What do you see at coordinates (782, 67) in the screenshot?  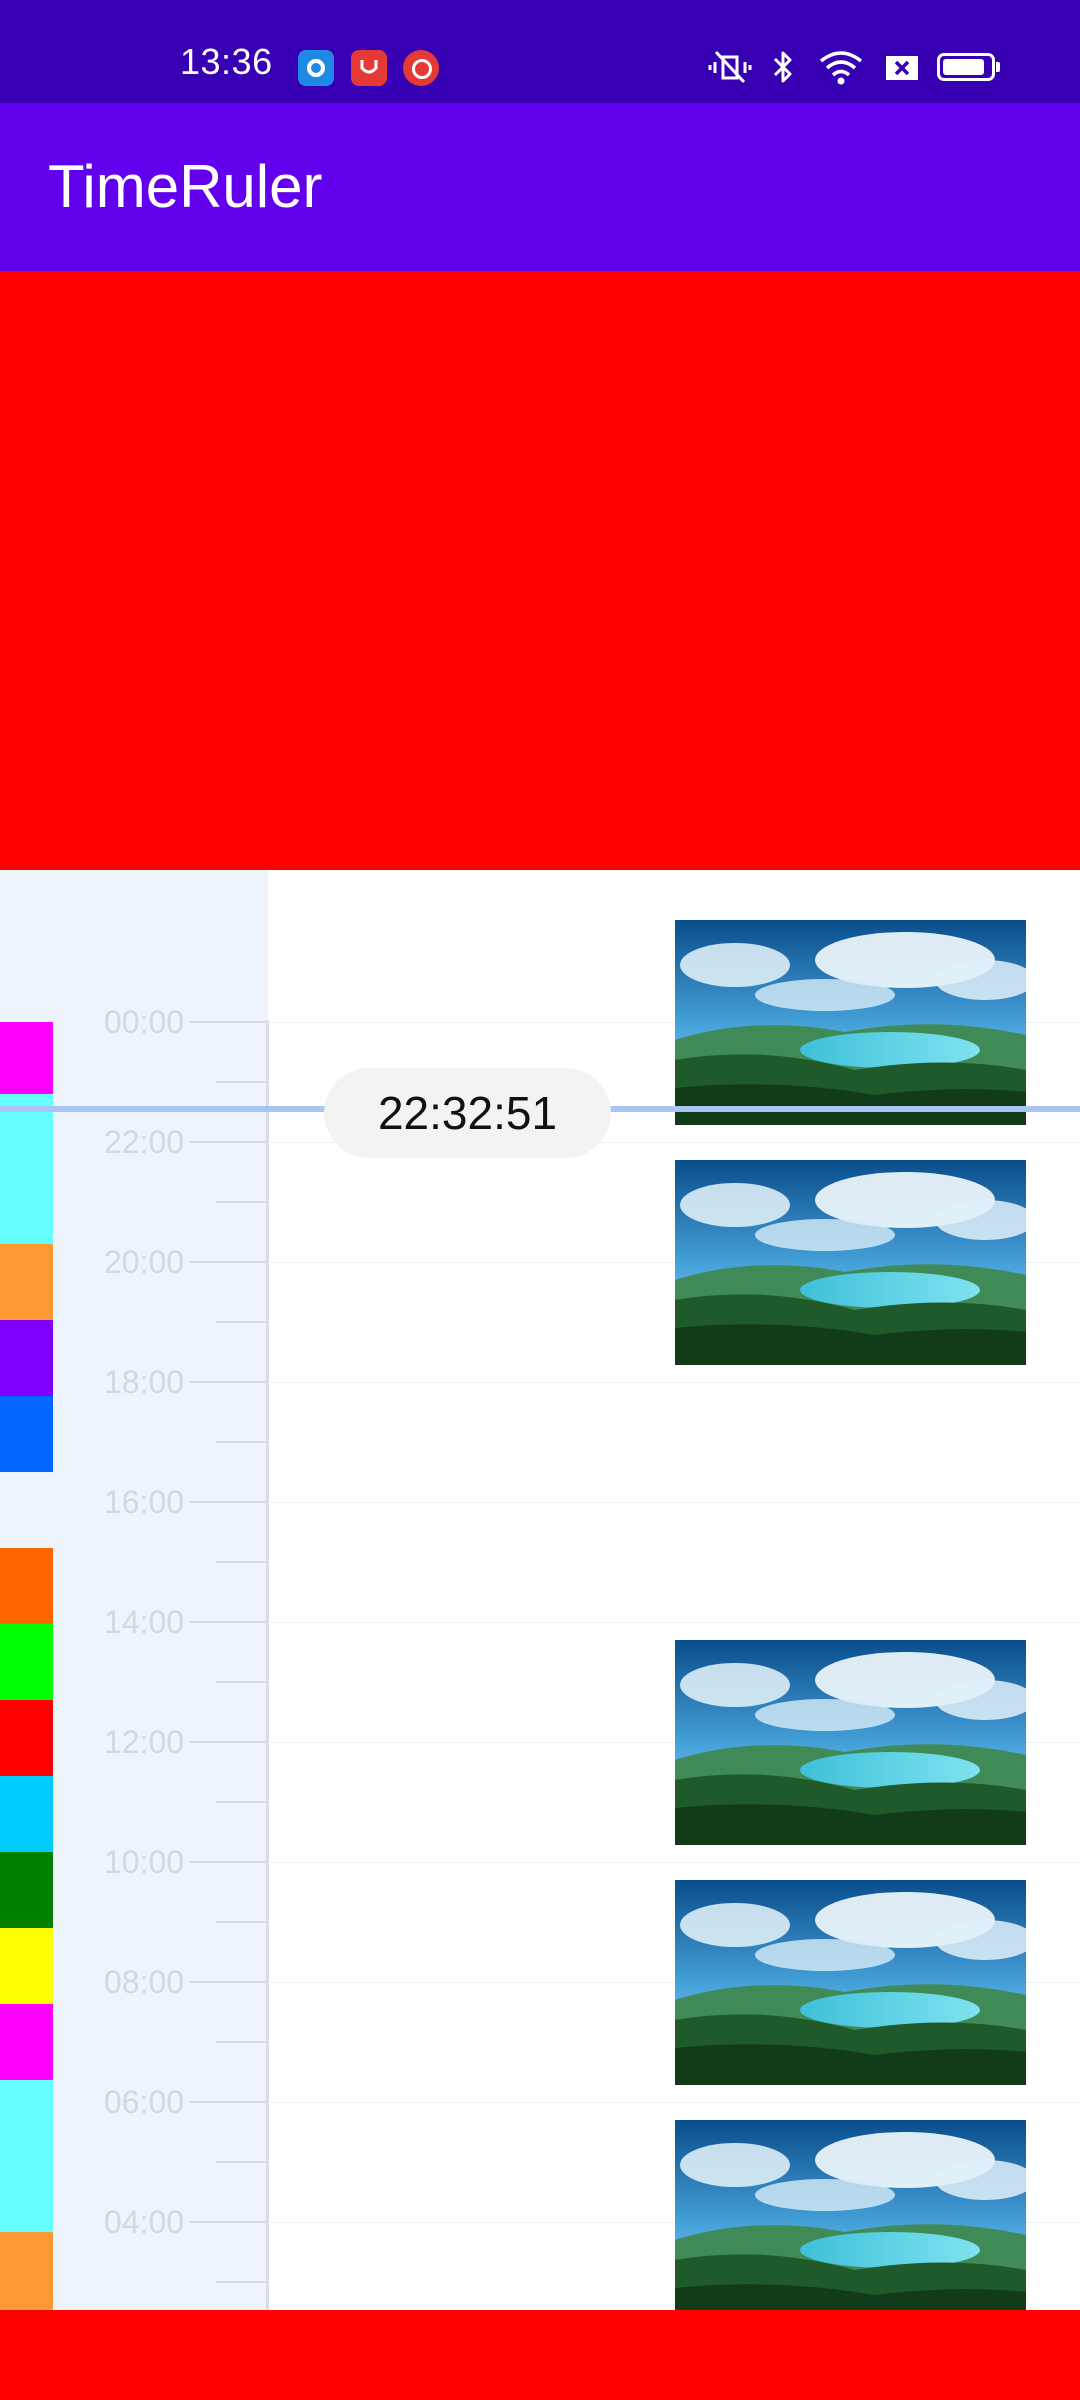 I see `bluetooth-icon` at bounding box center [782, 67].